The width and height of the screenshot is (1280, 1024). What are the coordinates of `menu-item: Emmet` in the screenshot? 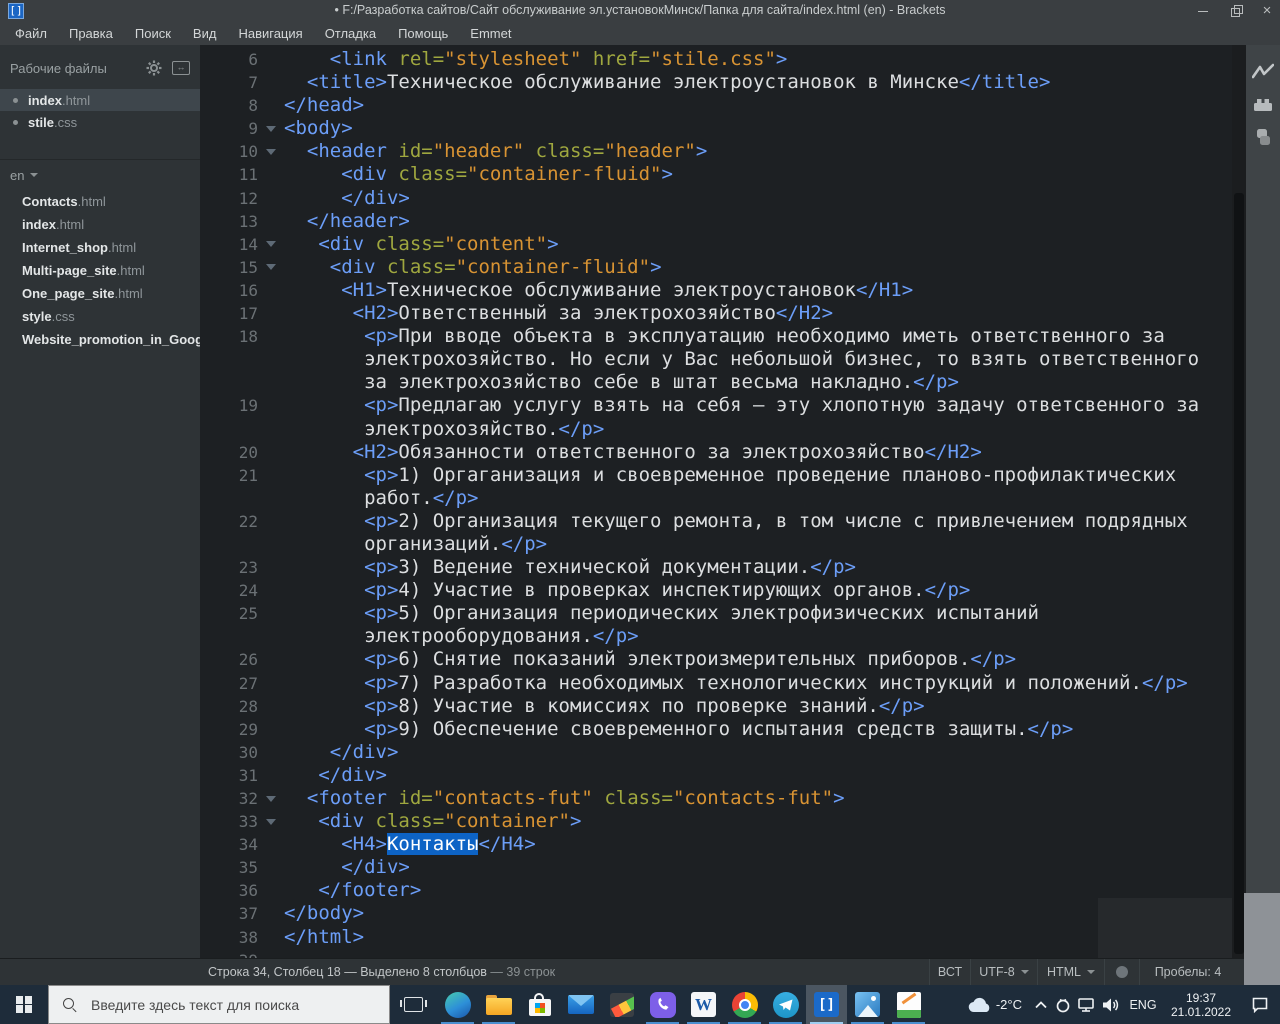 It's located at (490, 33).